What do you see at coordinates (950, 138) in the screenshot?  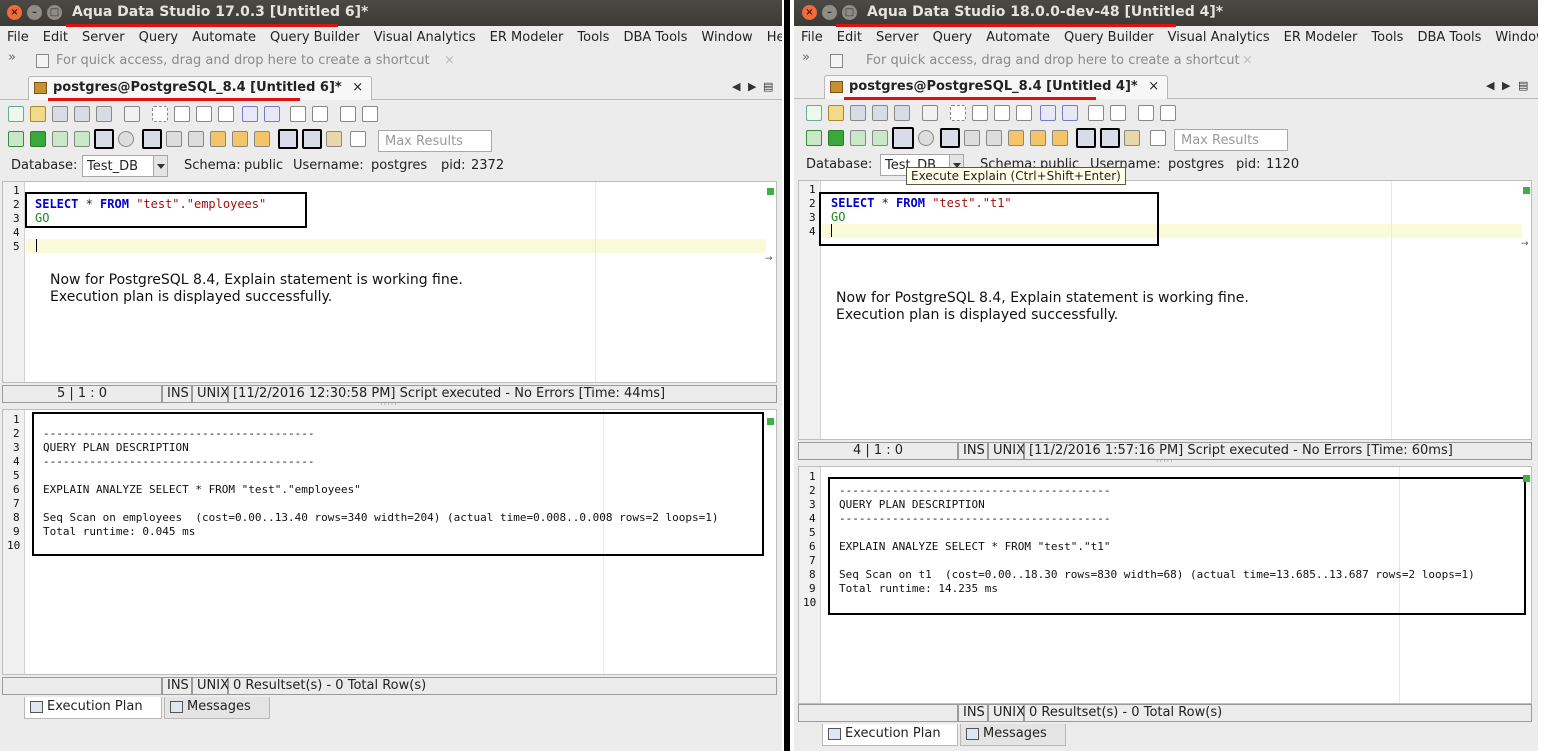 I see `show-results-icon` at bounding box center [950, 138].